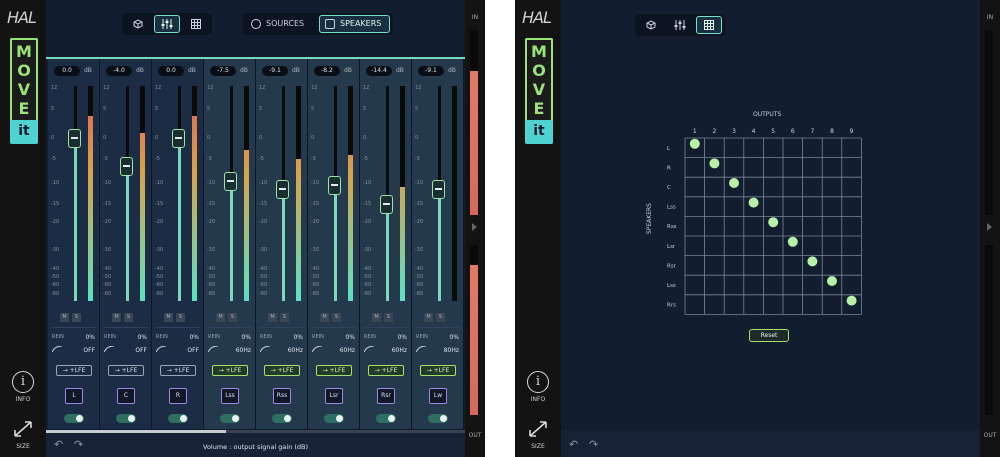 This screenshot has width=1000, height=457. Describe the element at coordinates (379, 71) in the screenshot. I see `gain-value: -14.4` at that location.